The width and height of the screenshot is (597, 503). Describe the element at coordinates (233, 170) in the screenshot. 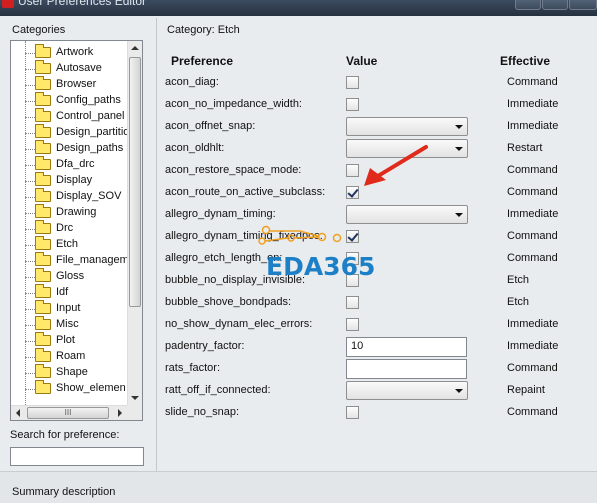

I see `preference-name: acon_restore_space_mode:` at that location.